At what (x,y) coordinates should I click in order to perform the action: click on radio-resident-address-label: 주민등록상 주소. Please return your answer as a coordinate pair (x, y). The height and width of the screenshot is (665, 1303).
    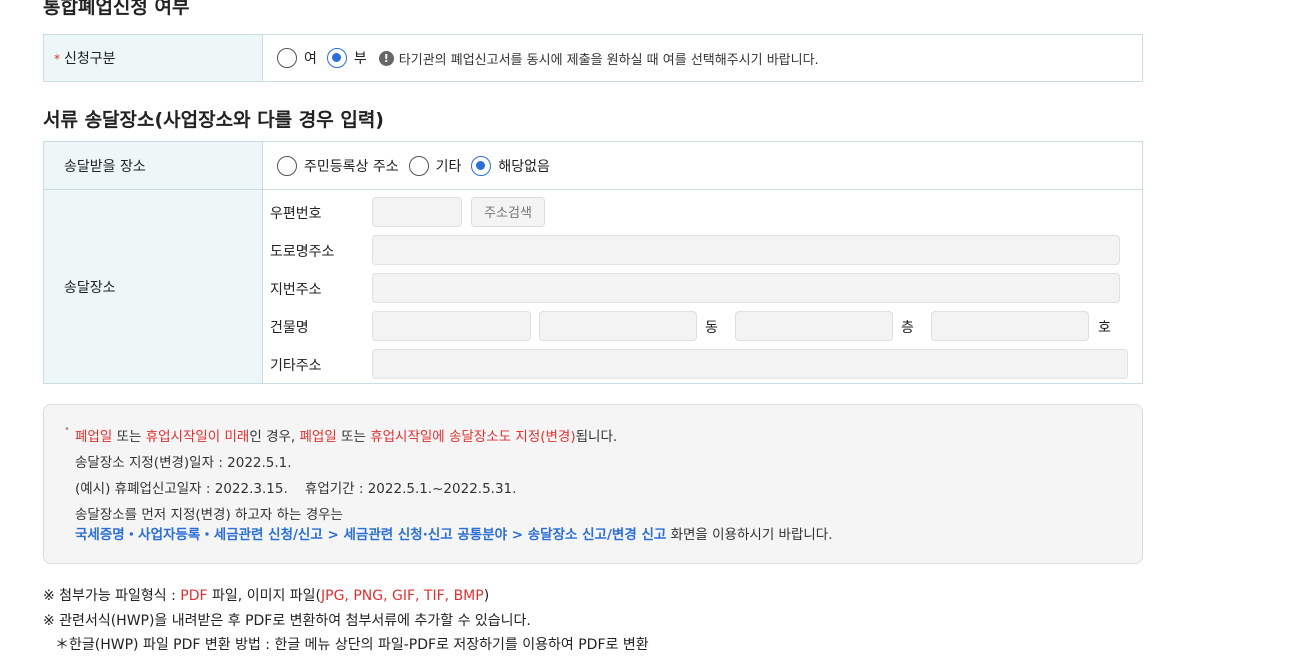
    Looking at the image, I should click on (351, 166).